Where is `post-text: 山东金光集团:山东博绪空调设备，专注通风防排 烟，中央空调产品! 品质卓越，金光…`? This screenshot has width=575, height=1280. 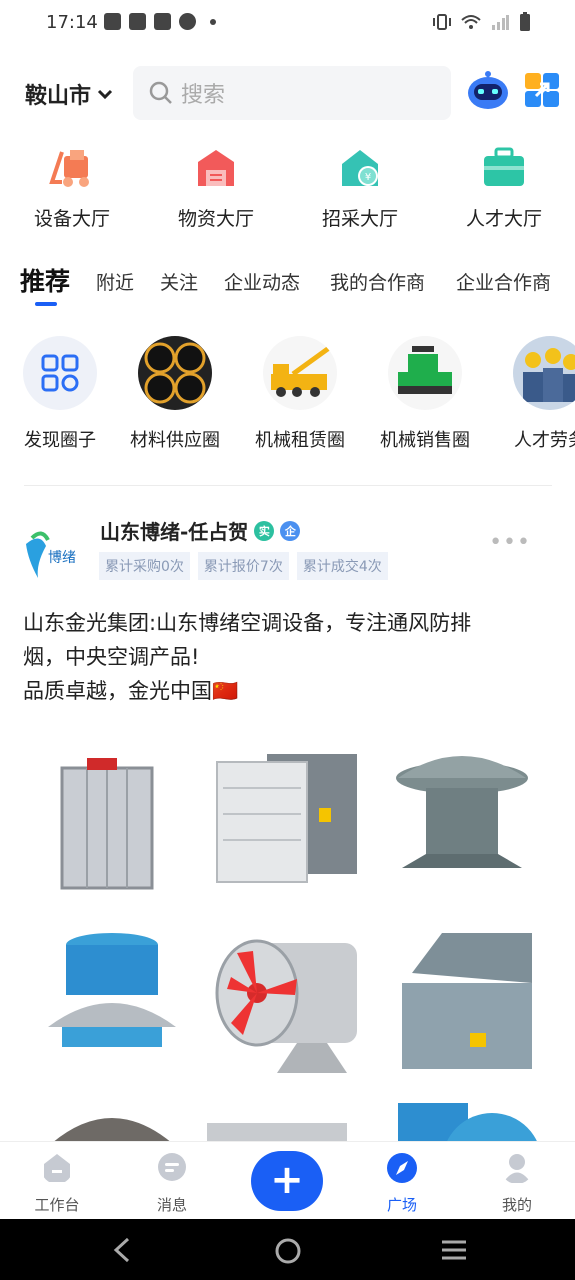
post-text: 山东金光集团:山东博绪空调设备，专注通风防排 烟，中央空调产品! 品质卓越，金光… is located at coordinates (283, 657).